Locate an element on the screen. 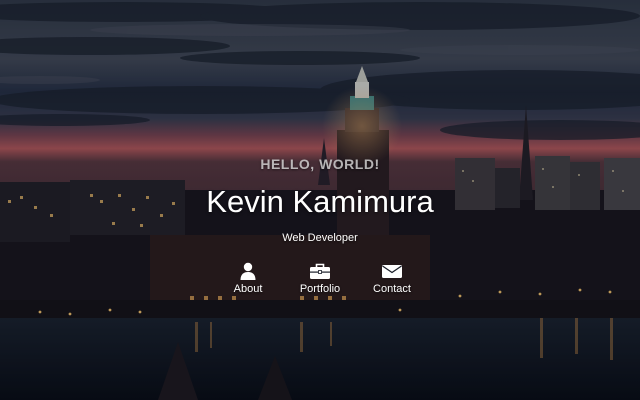 This screenshot has width=640, height=400. hero-nav: About Portfolio Contact is located at coordinates (320, 278).